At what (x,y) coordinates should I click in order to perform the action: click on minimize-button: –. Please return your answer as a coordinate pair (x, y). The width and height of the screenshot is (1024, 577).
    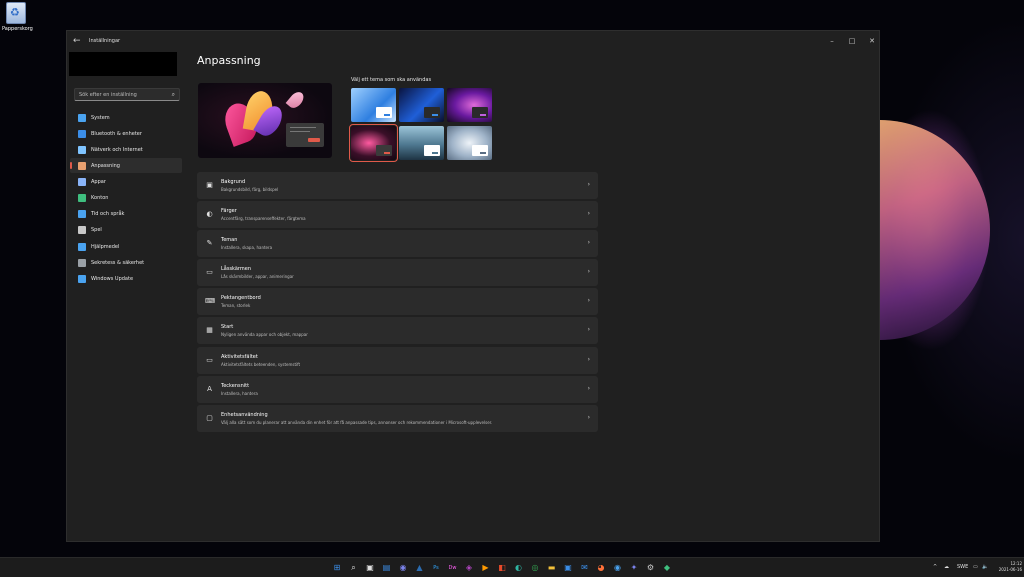
    Looking at the image, I should click on (832, 41).